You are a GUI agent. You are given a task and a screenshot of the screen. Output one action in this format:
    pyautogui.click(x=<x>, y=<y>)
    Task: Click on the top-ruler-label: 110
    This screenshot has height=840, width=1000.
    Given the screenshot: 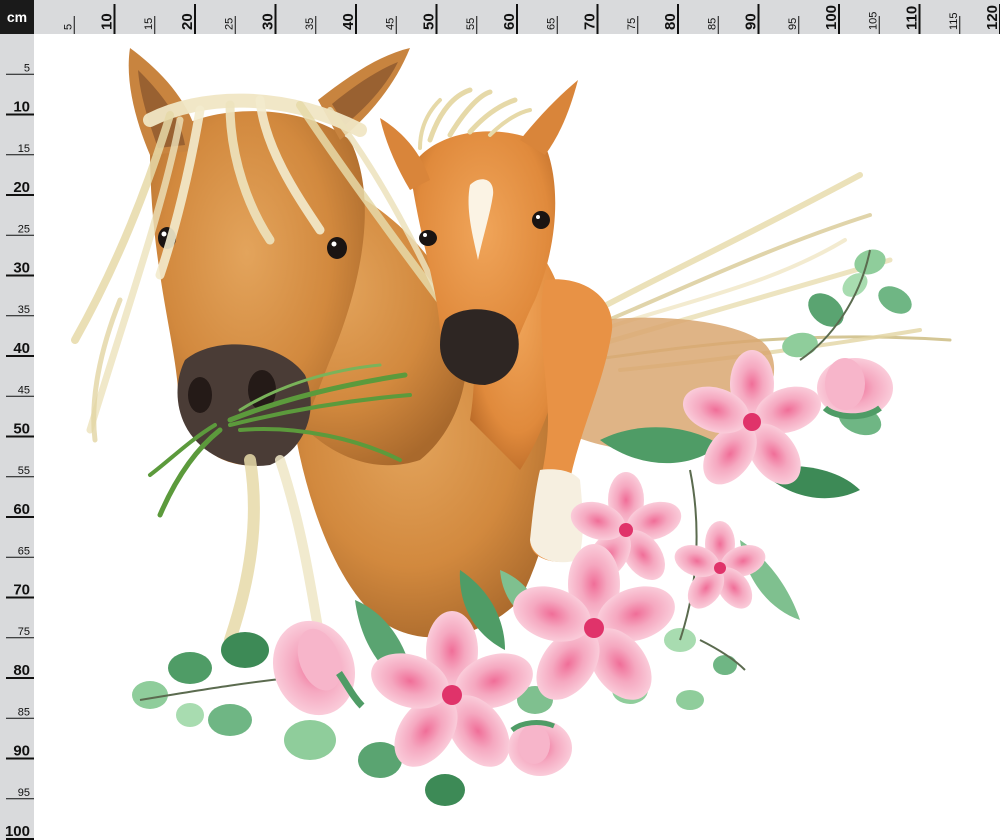 What is the action you would take?
    pyautogui.click(x=912, y=18)
    